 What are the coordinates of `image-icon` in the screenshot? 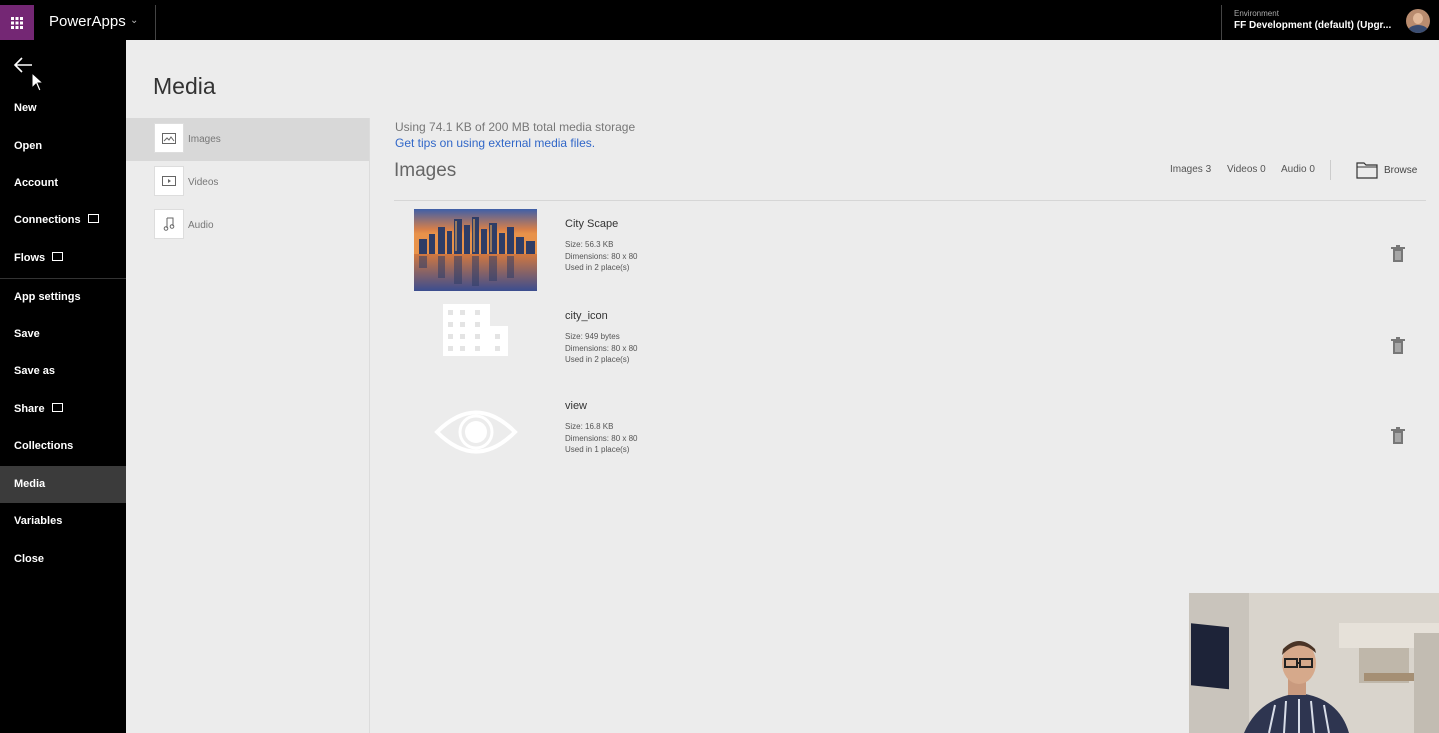 It's located at (169, 138).